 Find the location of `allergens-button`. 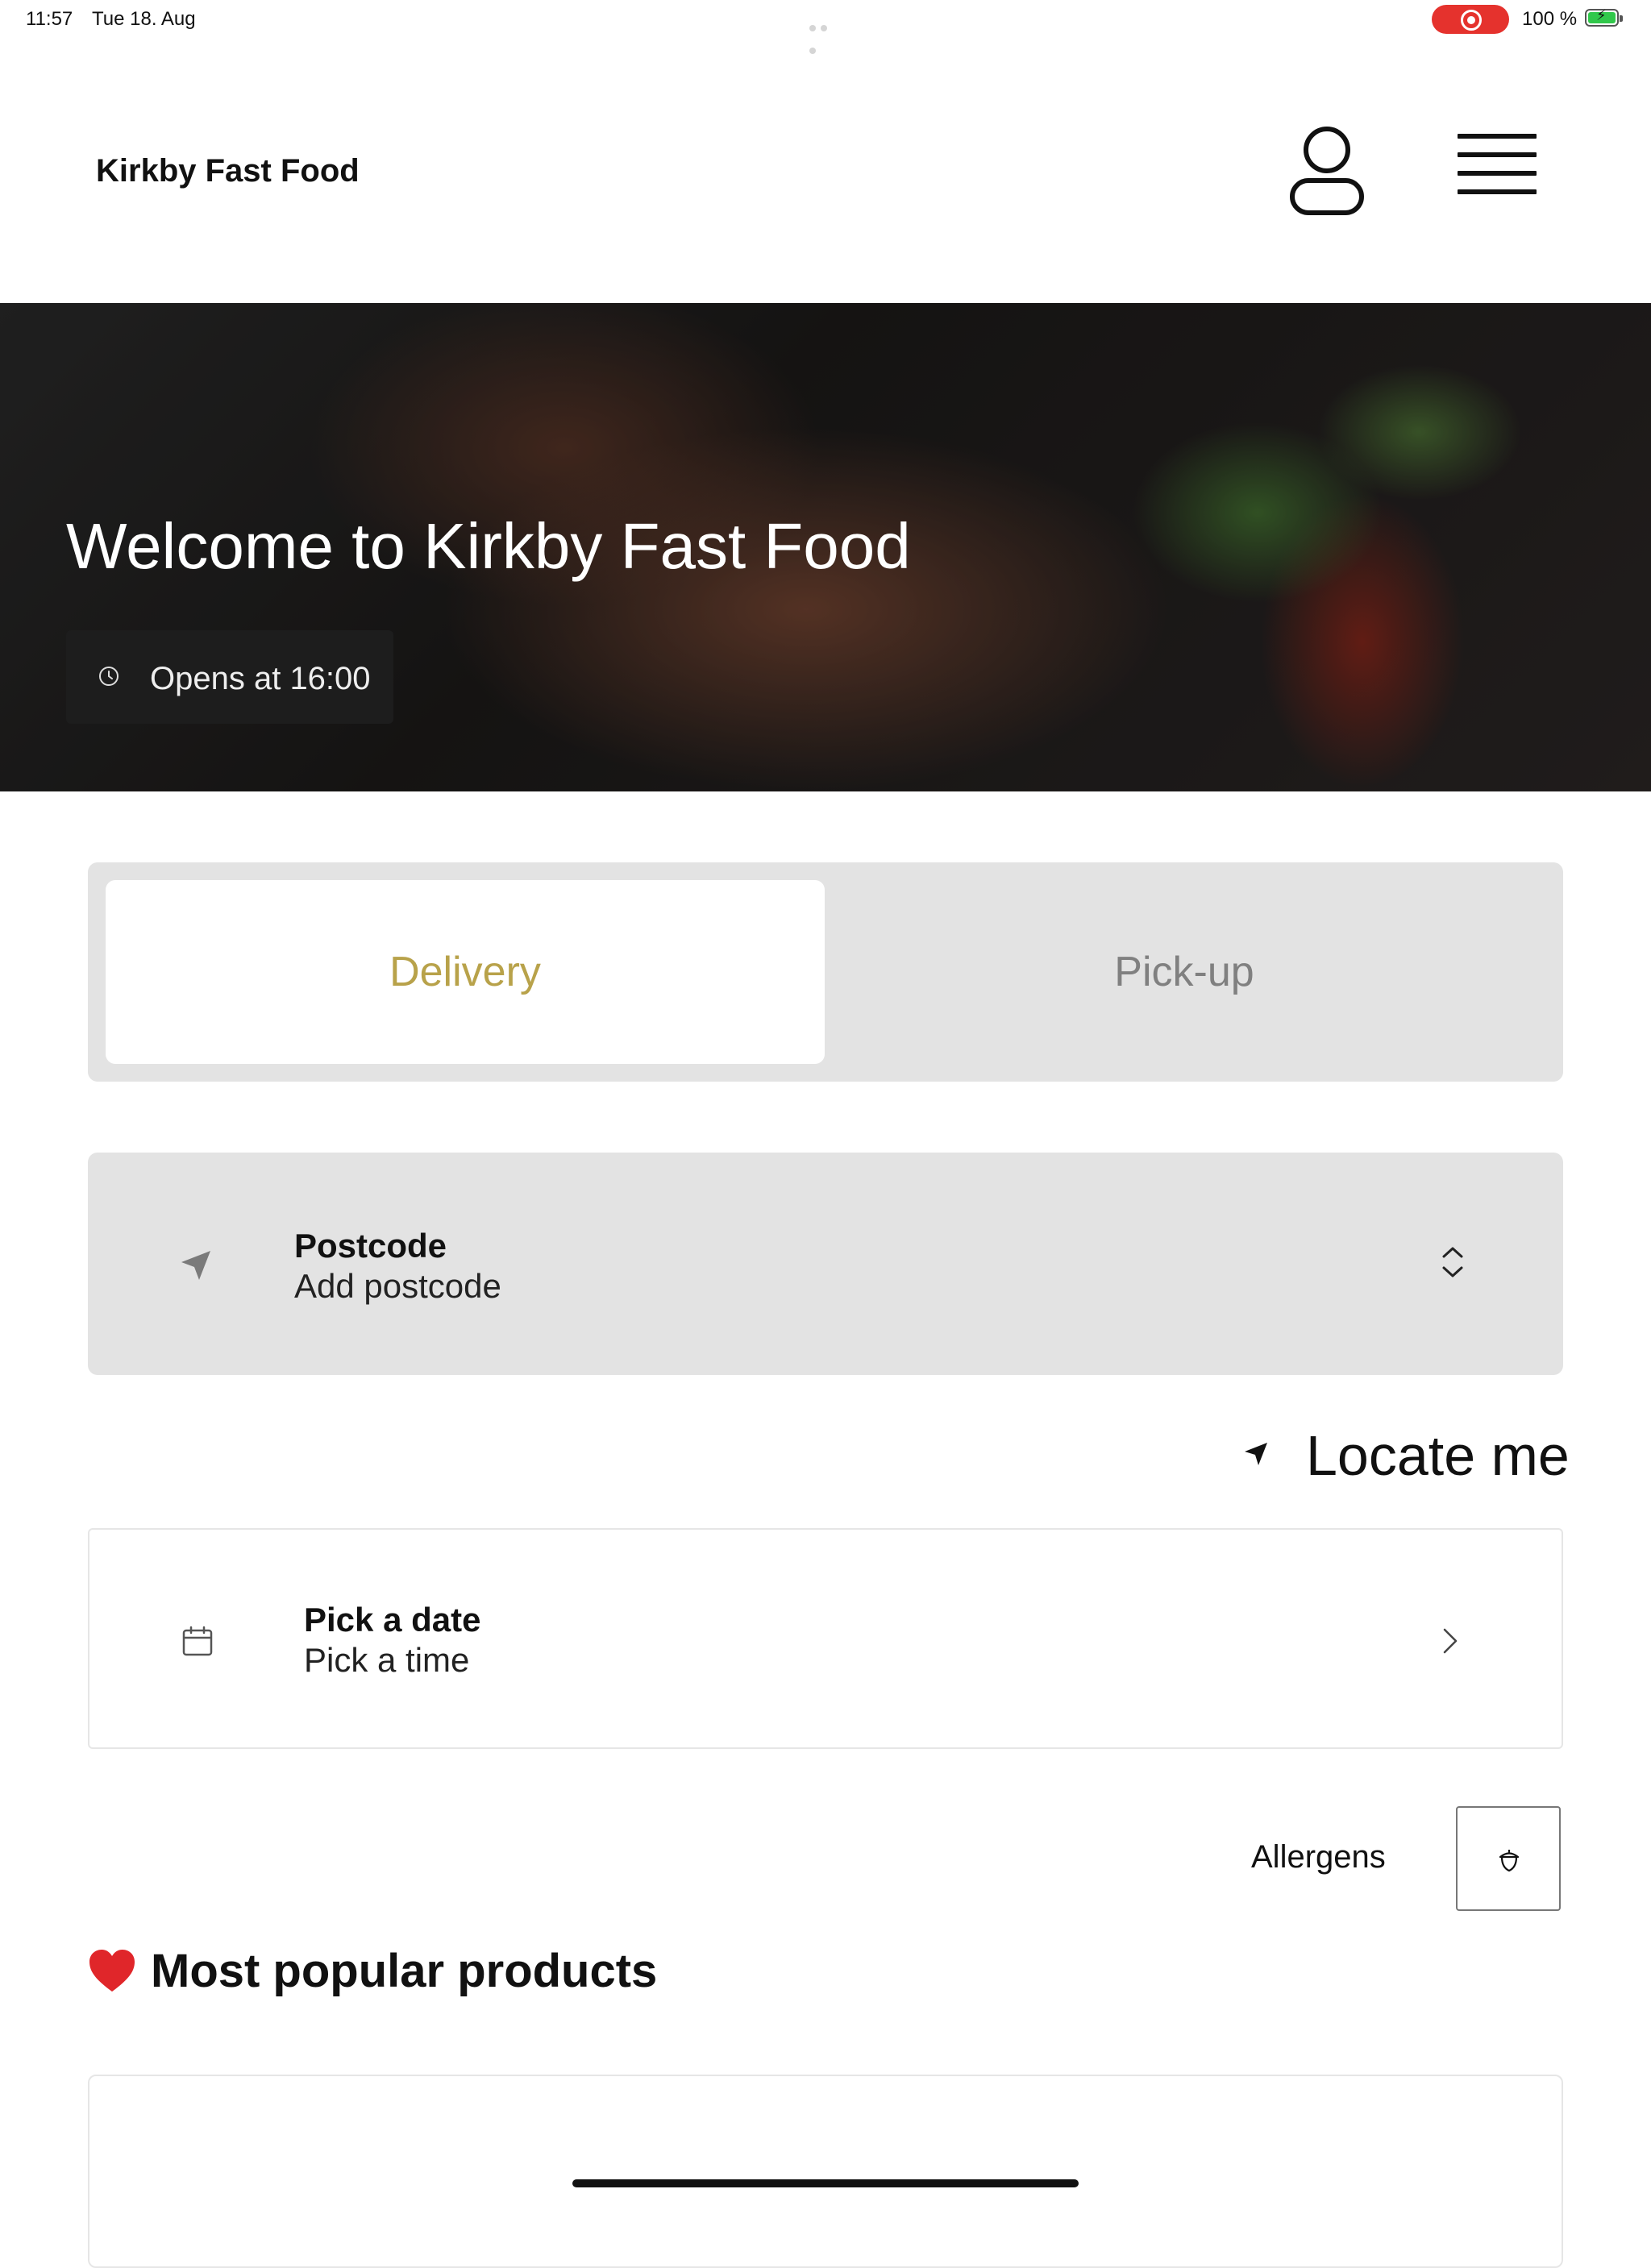

allergens-button is located at coordinates (1508, 1858).